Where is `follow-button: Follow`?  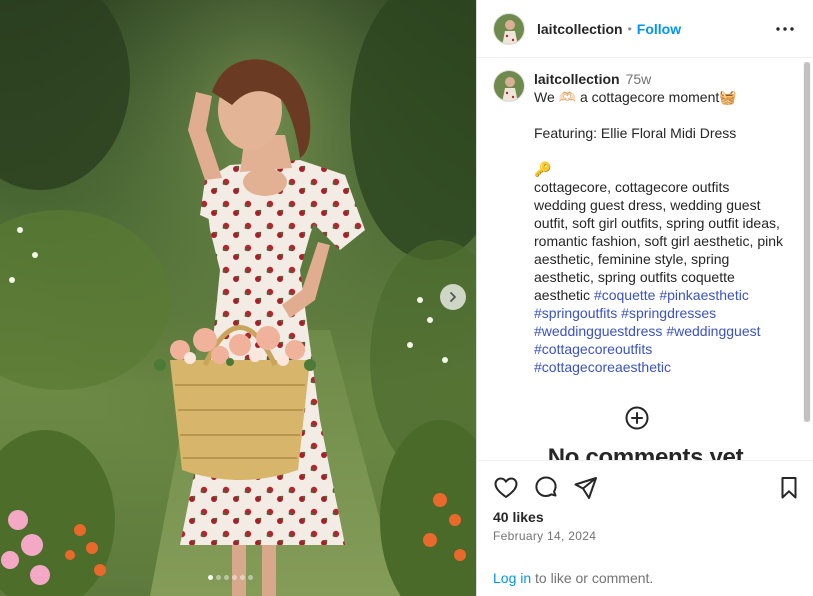
follow-button: Follow is located at coordinates (659, 29).